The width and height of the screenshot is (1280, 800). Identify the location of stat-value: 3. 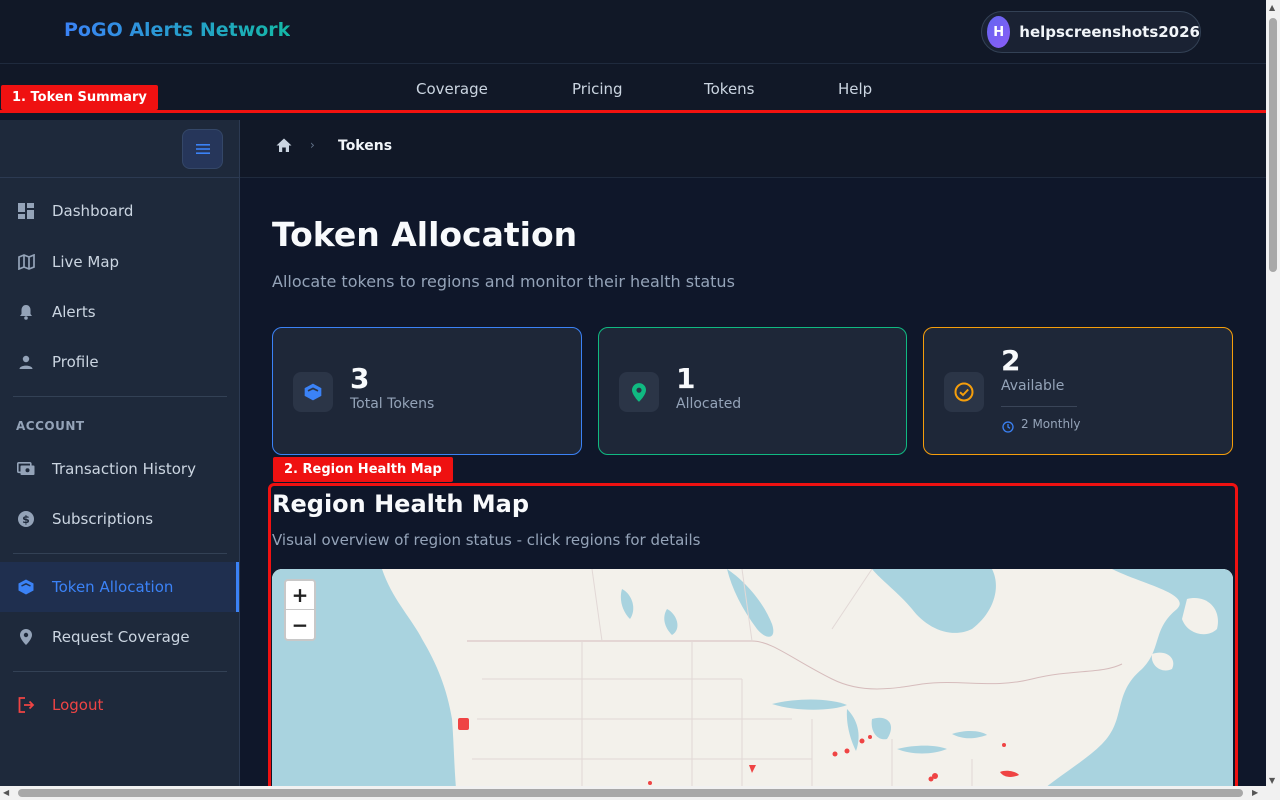
(360, 378).